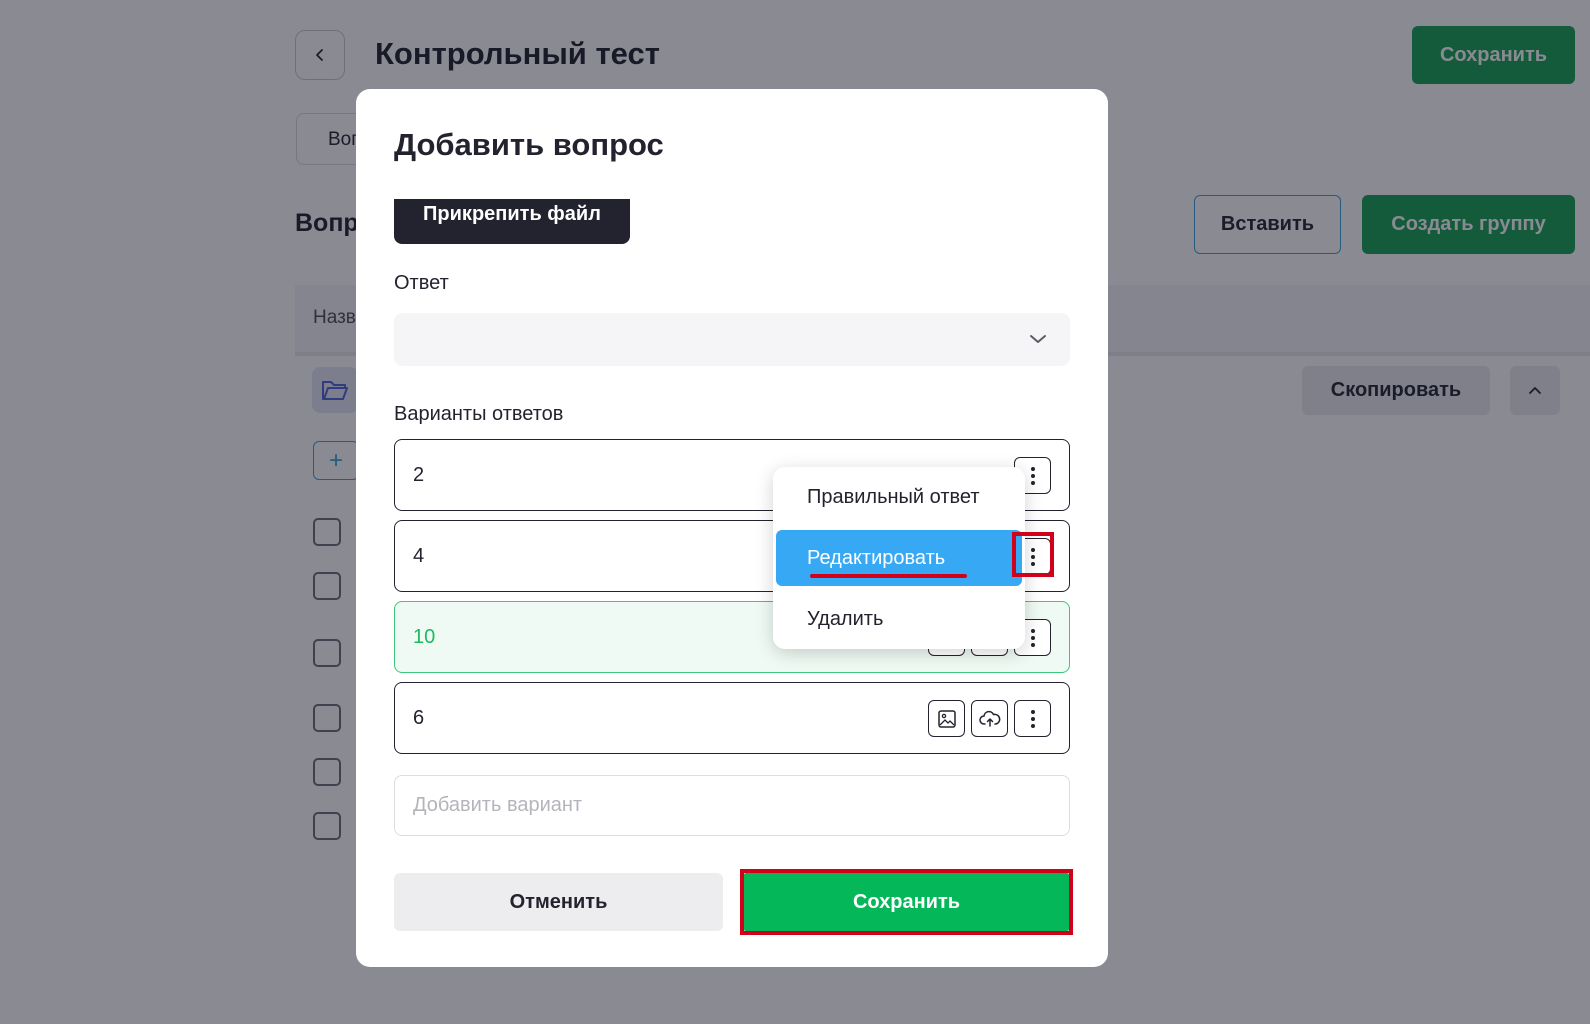  What do you see at coordinates (558, 902) in the screenshot?
I see `cancel-button: Отменить` at bounding box center [558, 902].